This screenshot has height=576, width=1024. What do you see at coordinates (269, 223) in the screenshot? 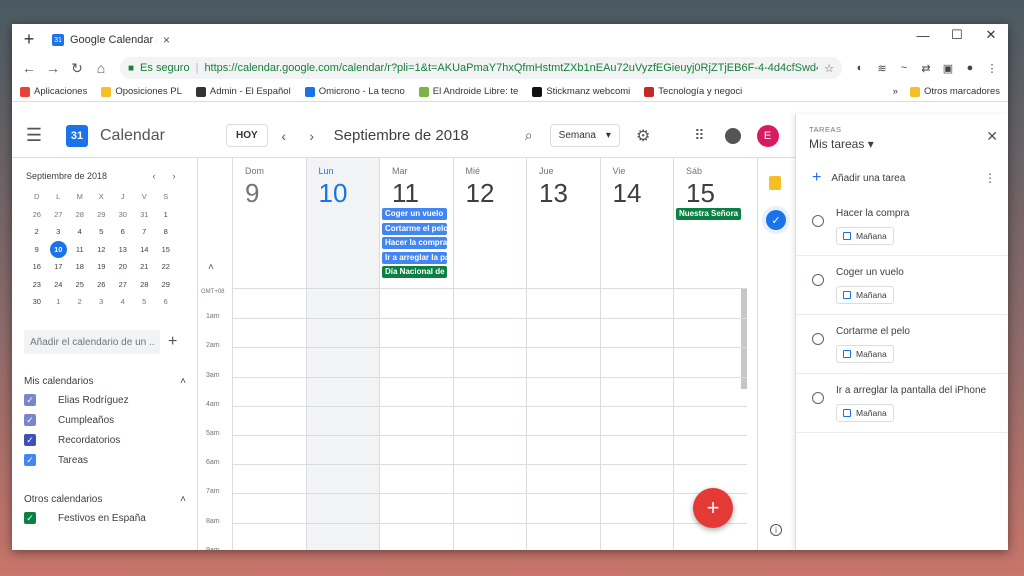
I see `day-header: Dom 9` at bounding box center [269, 223].